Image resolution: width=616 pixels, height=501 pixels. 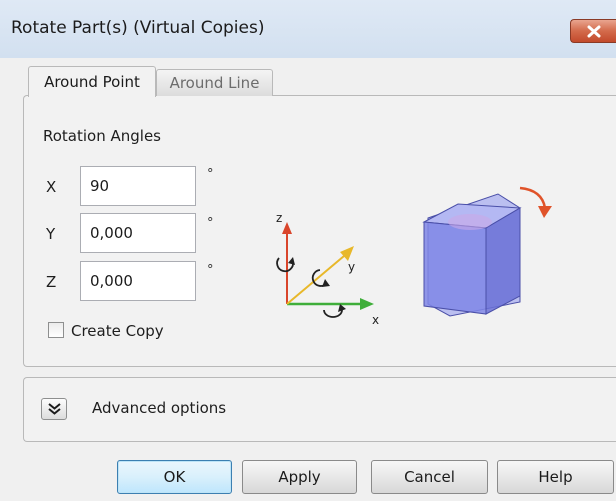 What do you see at coordinates (92, 81) in the screenshot?
I see `tab-around-point: Around Point` at bounding box center [92, 81].